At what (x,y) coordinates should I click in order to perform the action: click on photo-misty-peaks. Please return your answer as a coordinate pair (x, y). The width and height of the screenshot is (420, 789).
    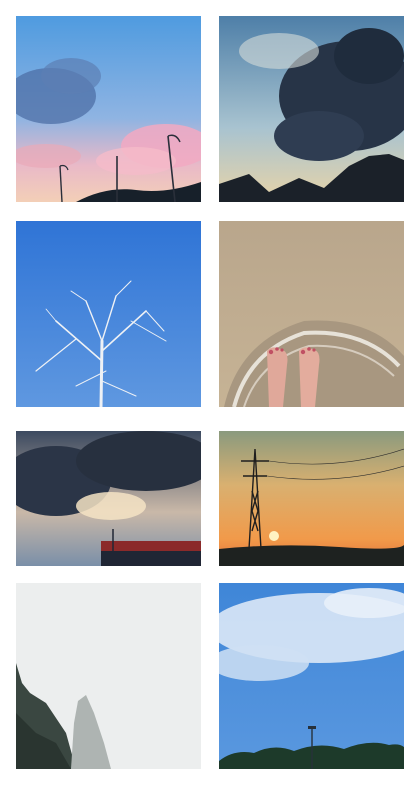
    Looking at the image, I should click on (108, 676).